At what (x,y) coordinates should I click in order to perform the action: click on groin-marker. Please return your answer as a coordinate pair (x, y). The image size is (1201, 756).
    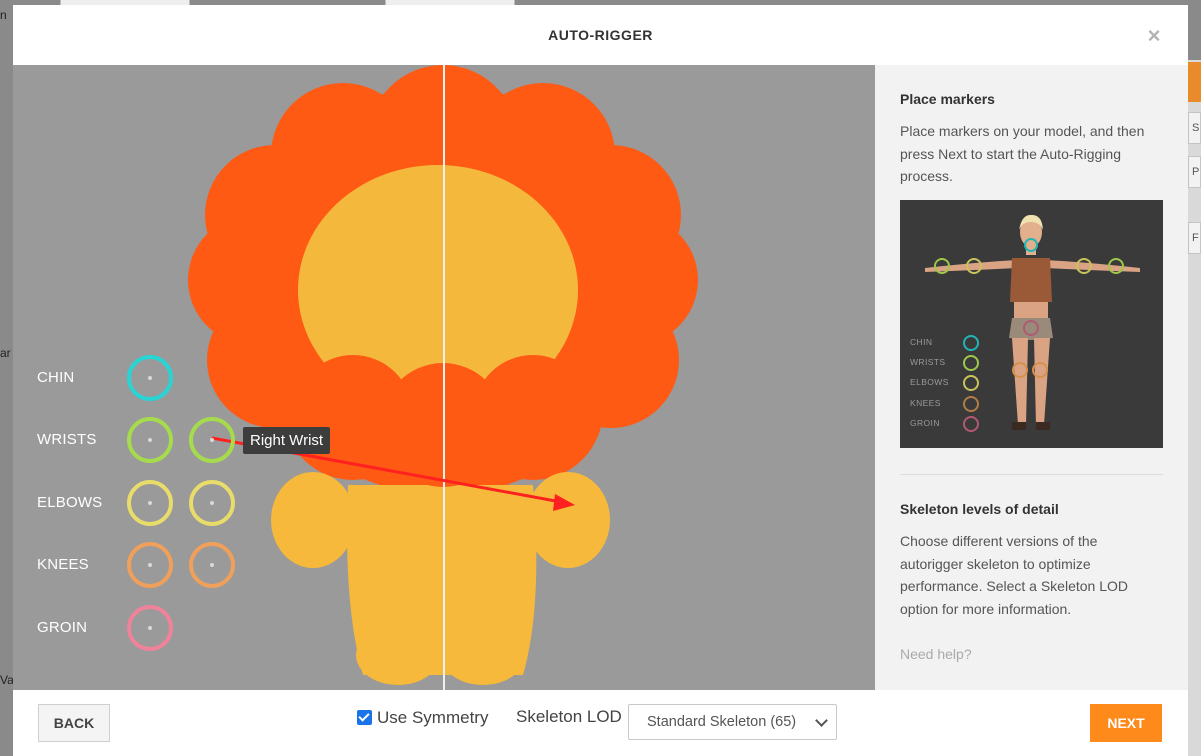
    Looking at the image, I should click on (150, 628).